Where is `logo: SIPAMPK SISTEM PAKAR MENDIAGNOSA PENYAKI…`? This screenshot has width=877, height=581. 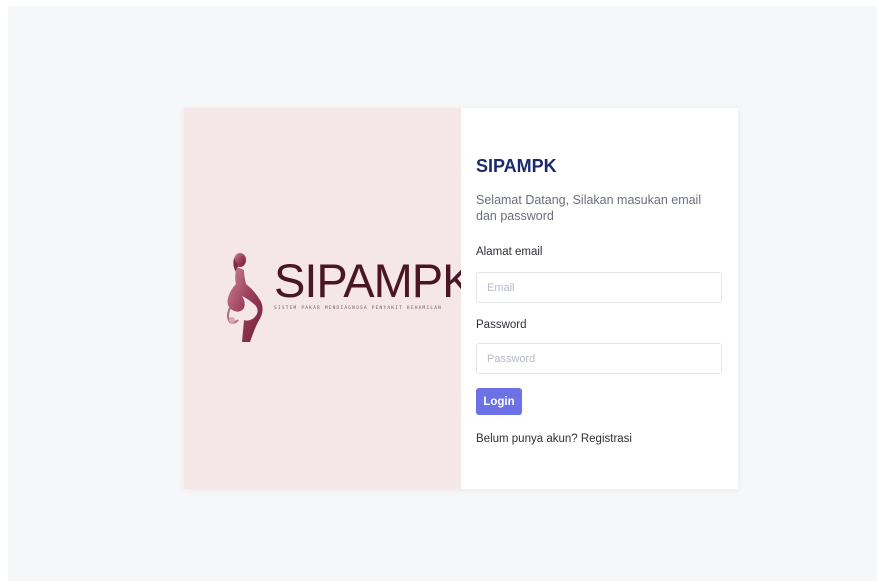 logo: SIPAMPK SISTEM PAKAR MENDIAGNOSA PENYAKI… is located at coordinates (346, 296).